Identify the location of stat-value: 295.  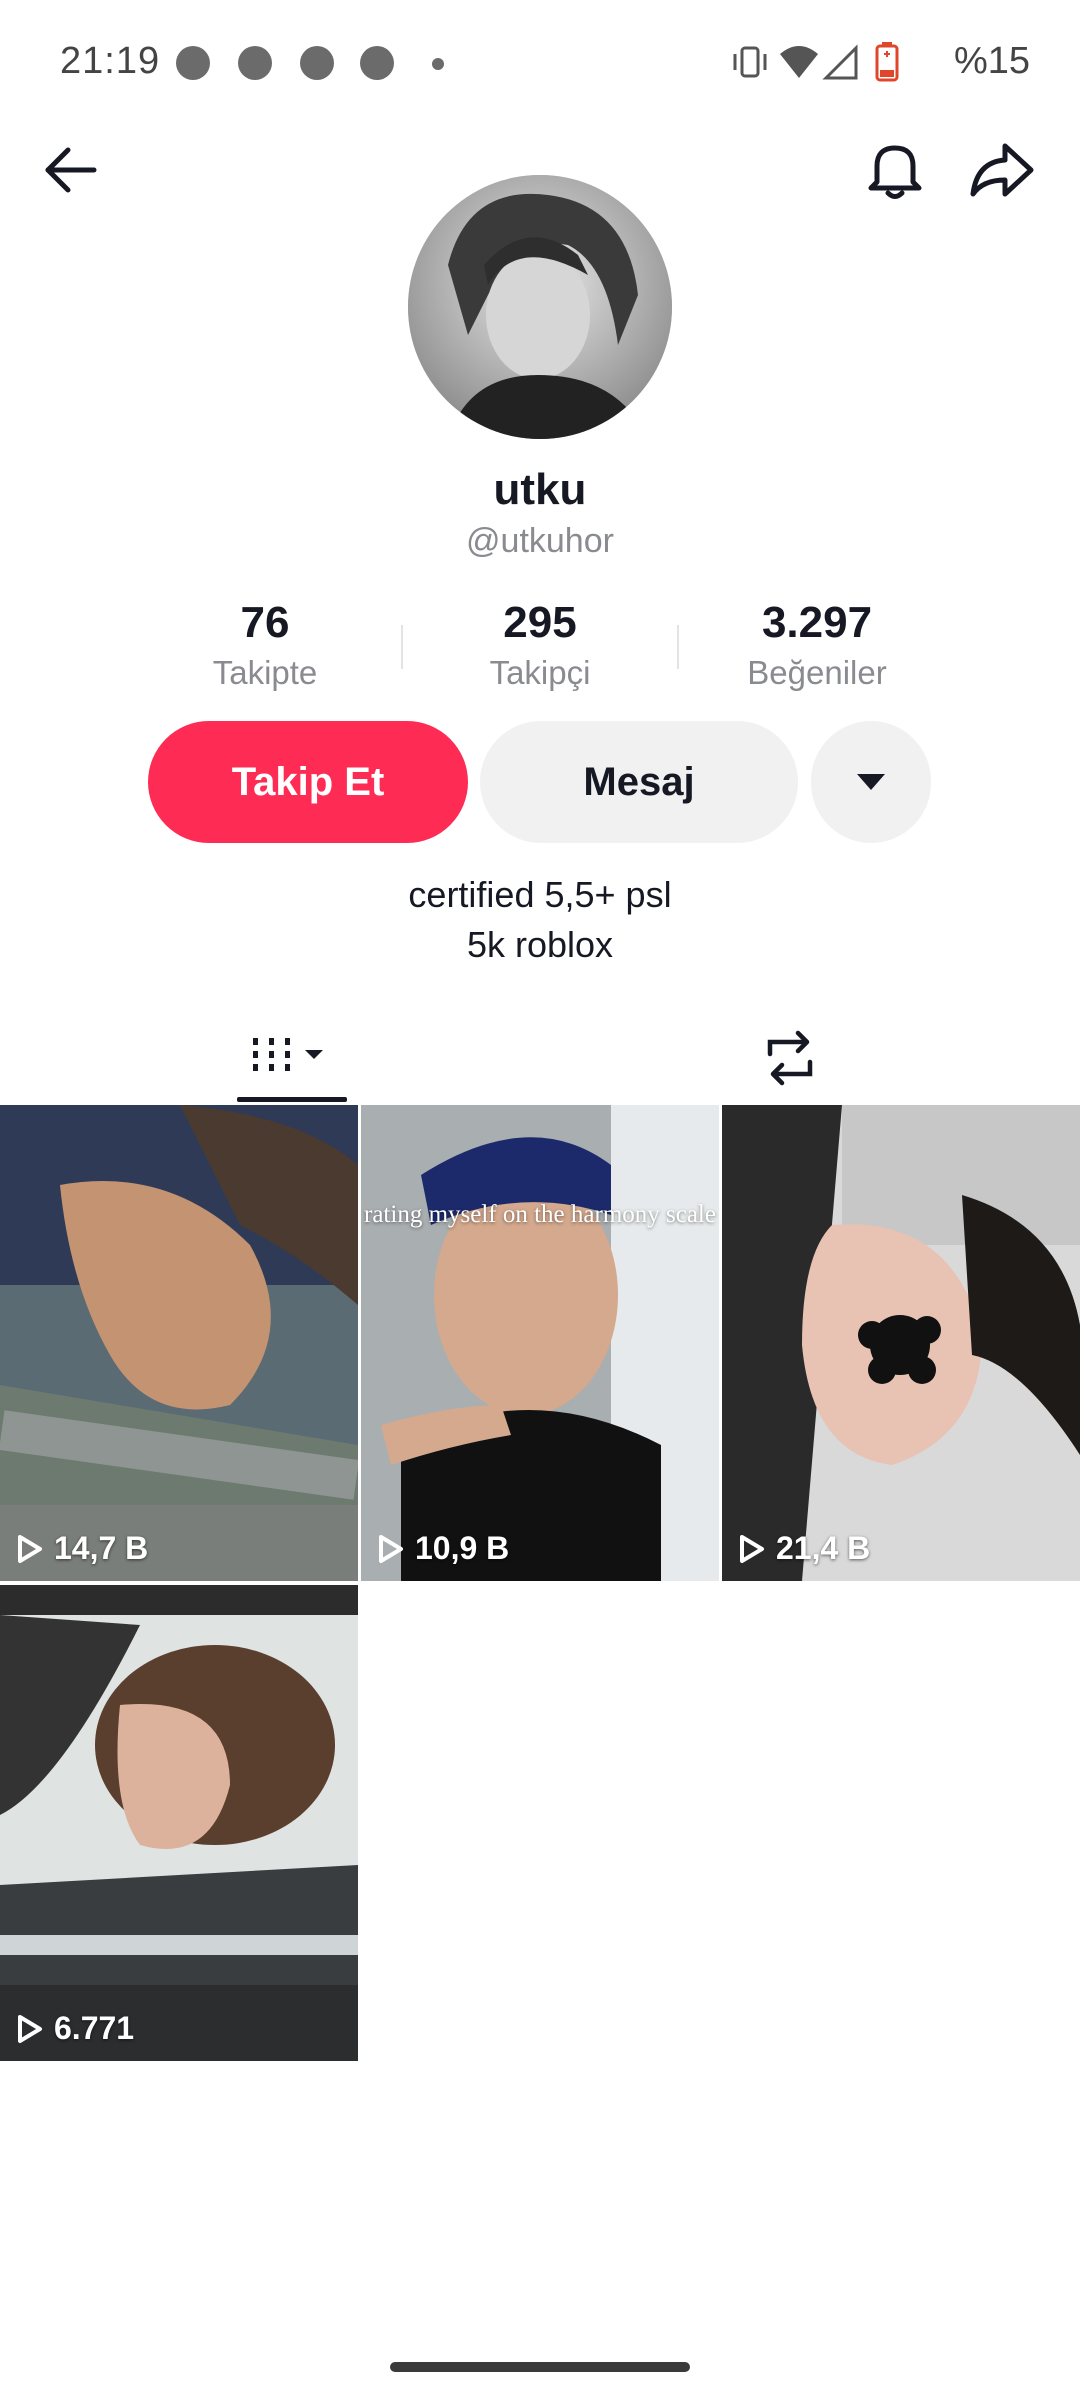
(540, 622).